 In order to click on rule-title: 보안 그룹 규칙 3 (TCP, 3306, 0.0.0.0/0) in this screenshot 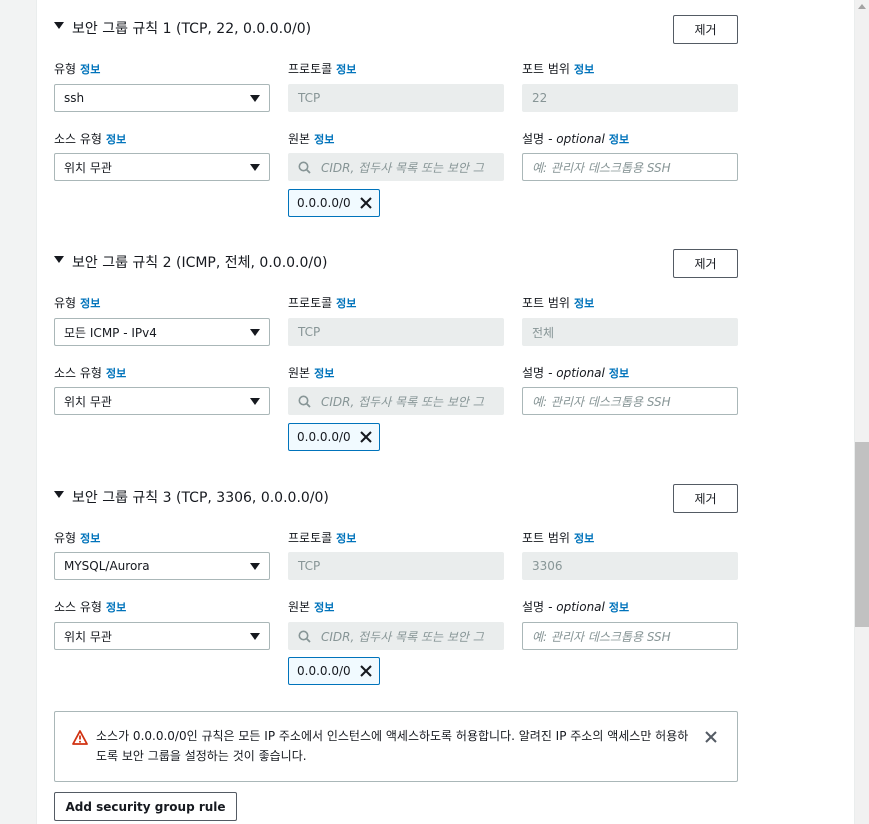, I will do `click(200, 498)`.